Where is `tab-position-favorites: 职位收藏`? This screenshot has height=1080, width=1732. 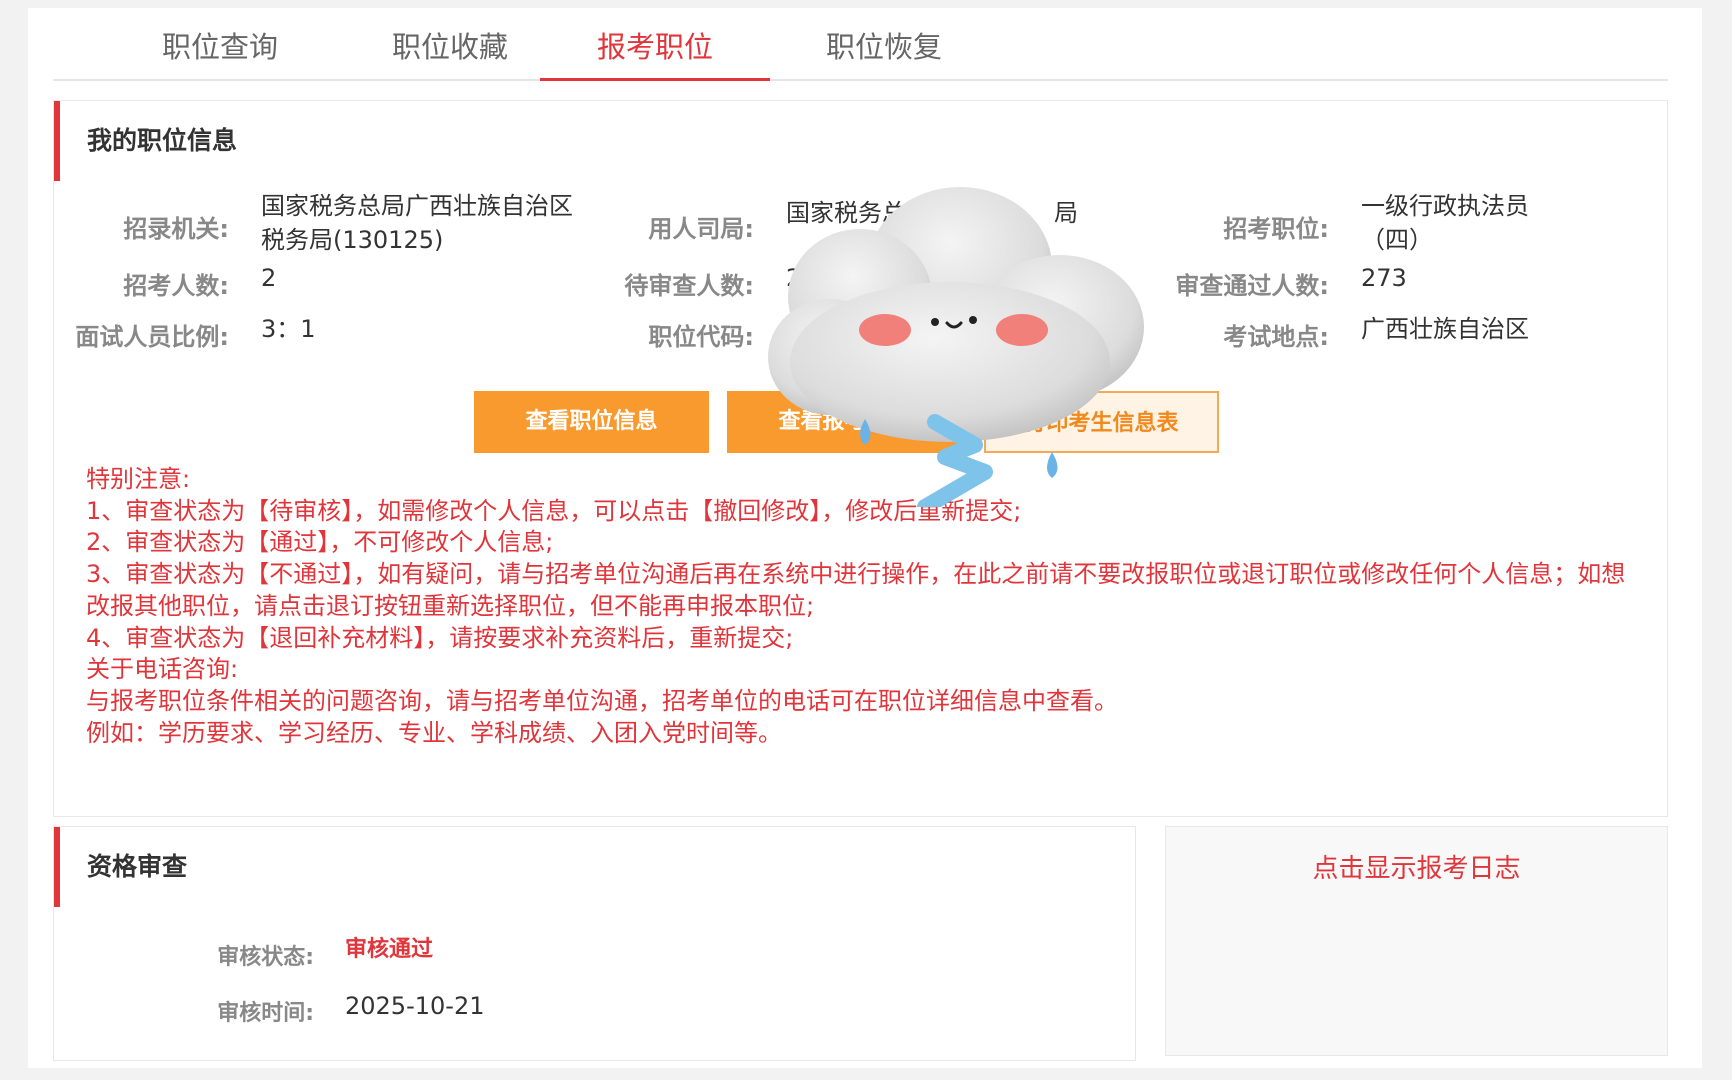
tab-position-favorites: 职位收藏 is located at coordinates (450, 43).